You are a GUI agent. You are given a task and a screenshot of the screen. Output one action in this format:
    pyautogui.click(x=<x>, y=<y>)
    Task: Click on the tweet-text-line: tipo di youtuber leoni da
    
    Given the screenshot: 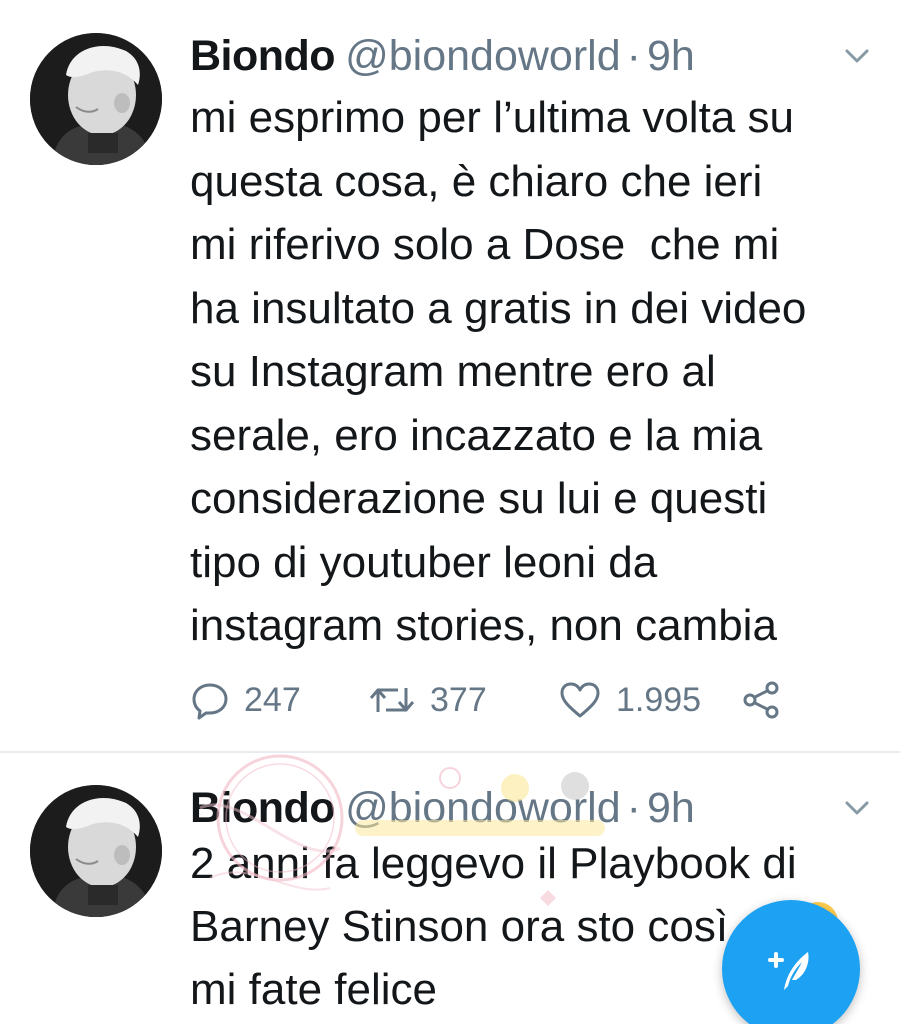 What is the action you would take?
    pyautogui.click(x=424, y=562)
    